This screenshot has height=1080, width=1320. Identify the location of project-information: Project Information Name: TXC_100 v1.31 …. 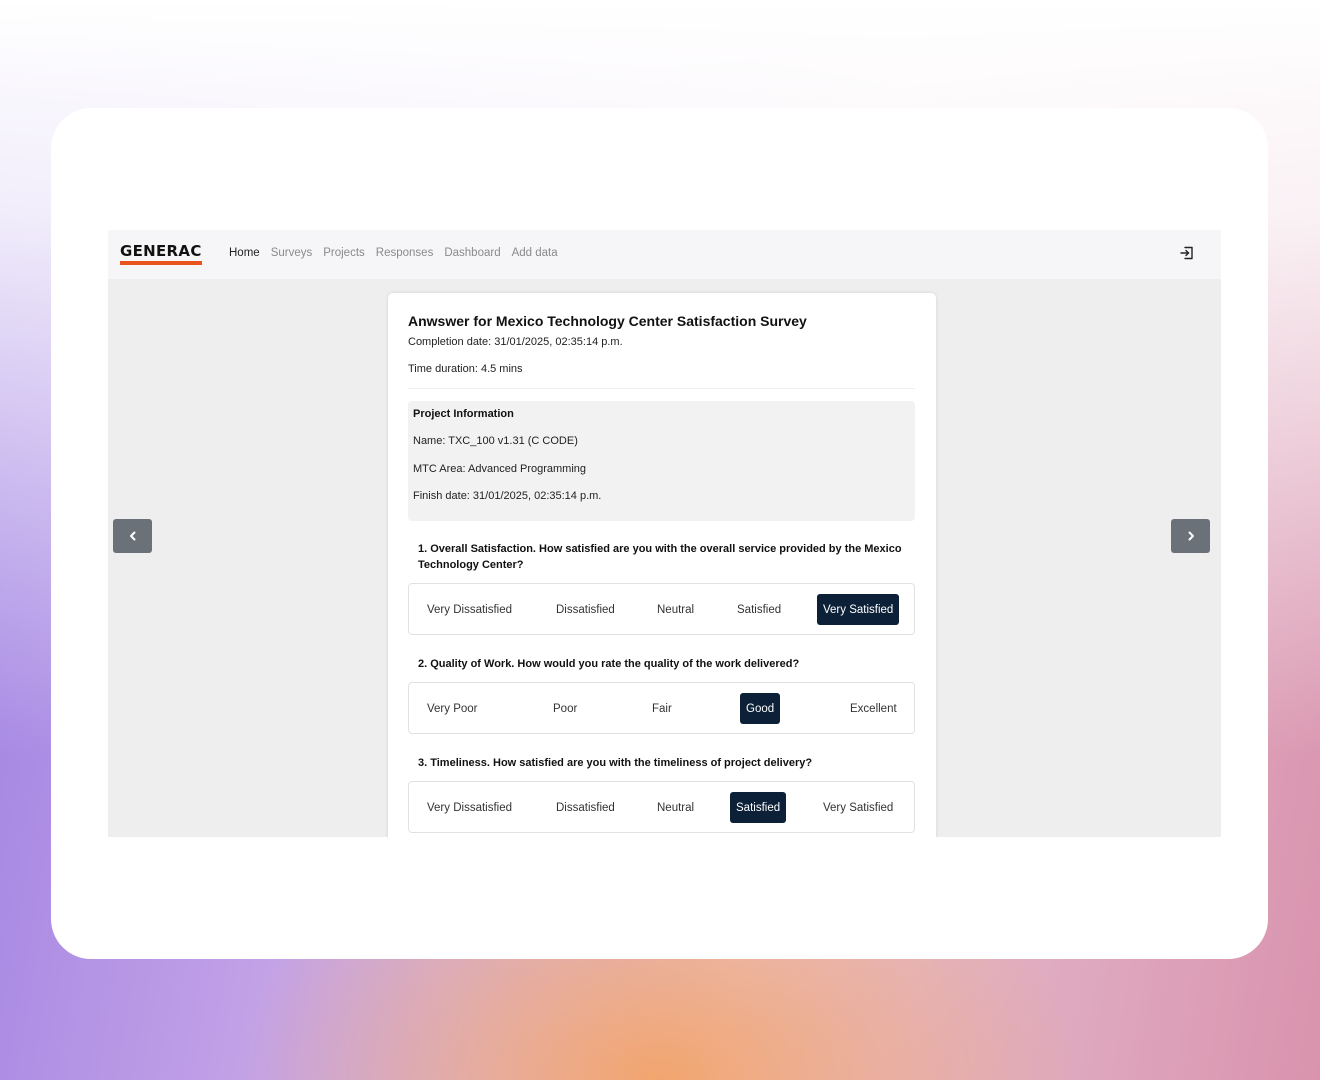
(661, 461).